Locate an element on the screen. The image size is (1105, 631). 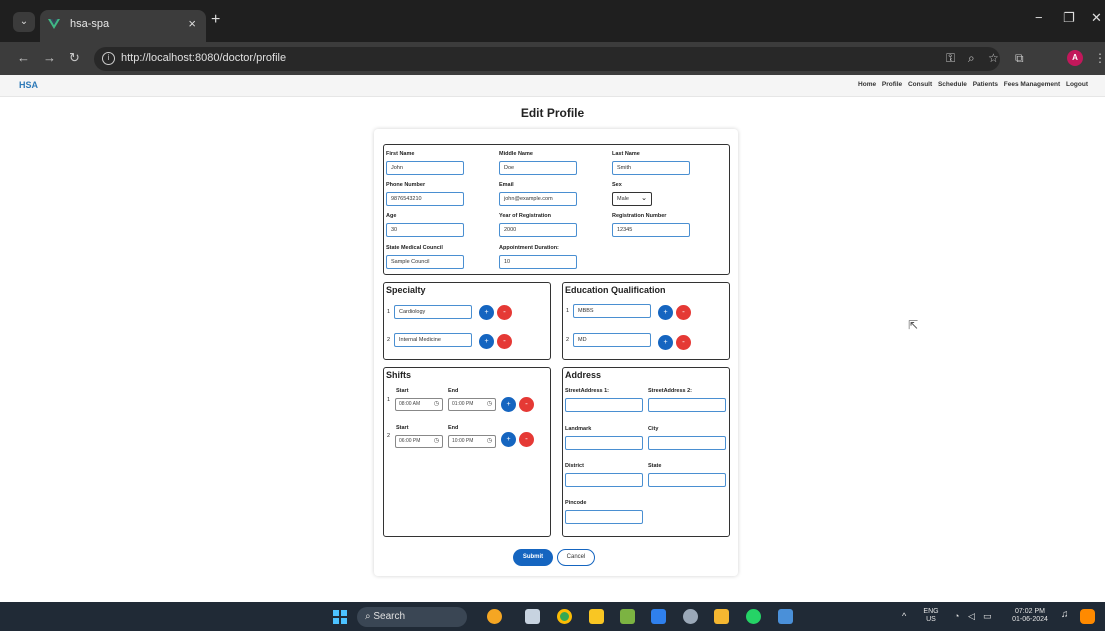
city-input is located at coordinates (687, 443).